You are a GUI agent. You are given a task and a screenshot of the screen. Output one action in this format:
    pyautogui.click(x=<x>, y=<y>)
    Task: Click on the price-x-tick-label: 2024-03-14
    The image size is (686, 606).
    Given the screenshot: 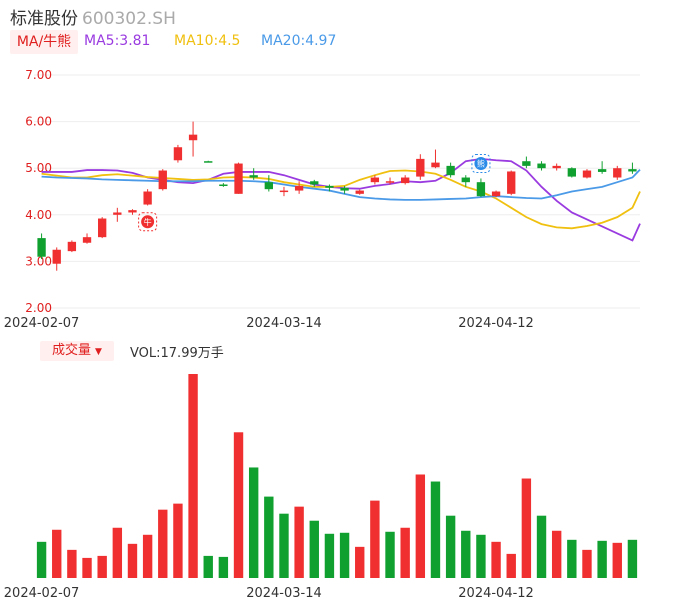 What is the action you would take?
    pyautogui.click(x=284, y=323)
    